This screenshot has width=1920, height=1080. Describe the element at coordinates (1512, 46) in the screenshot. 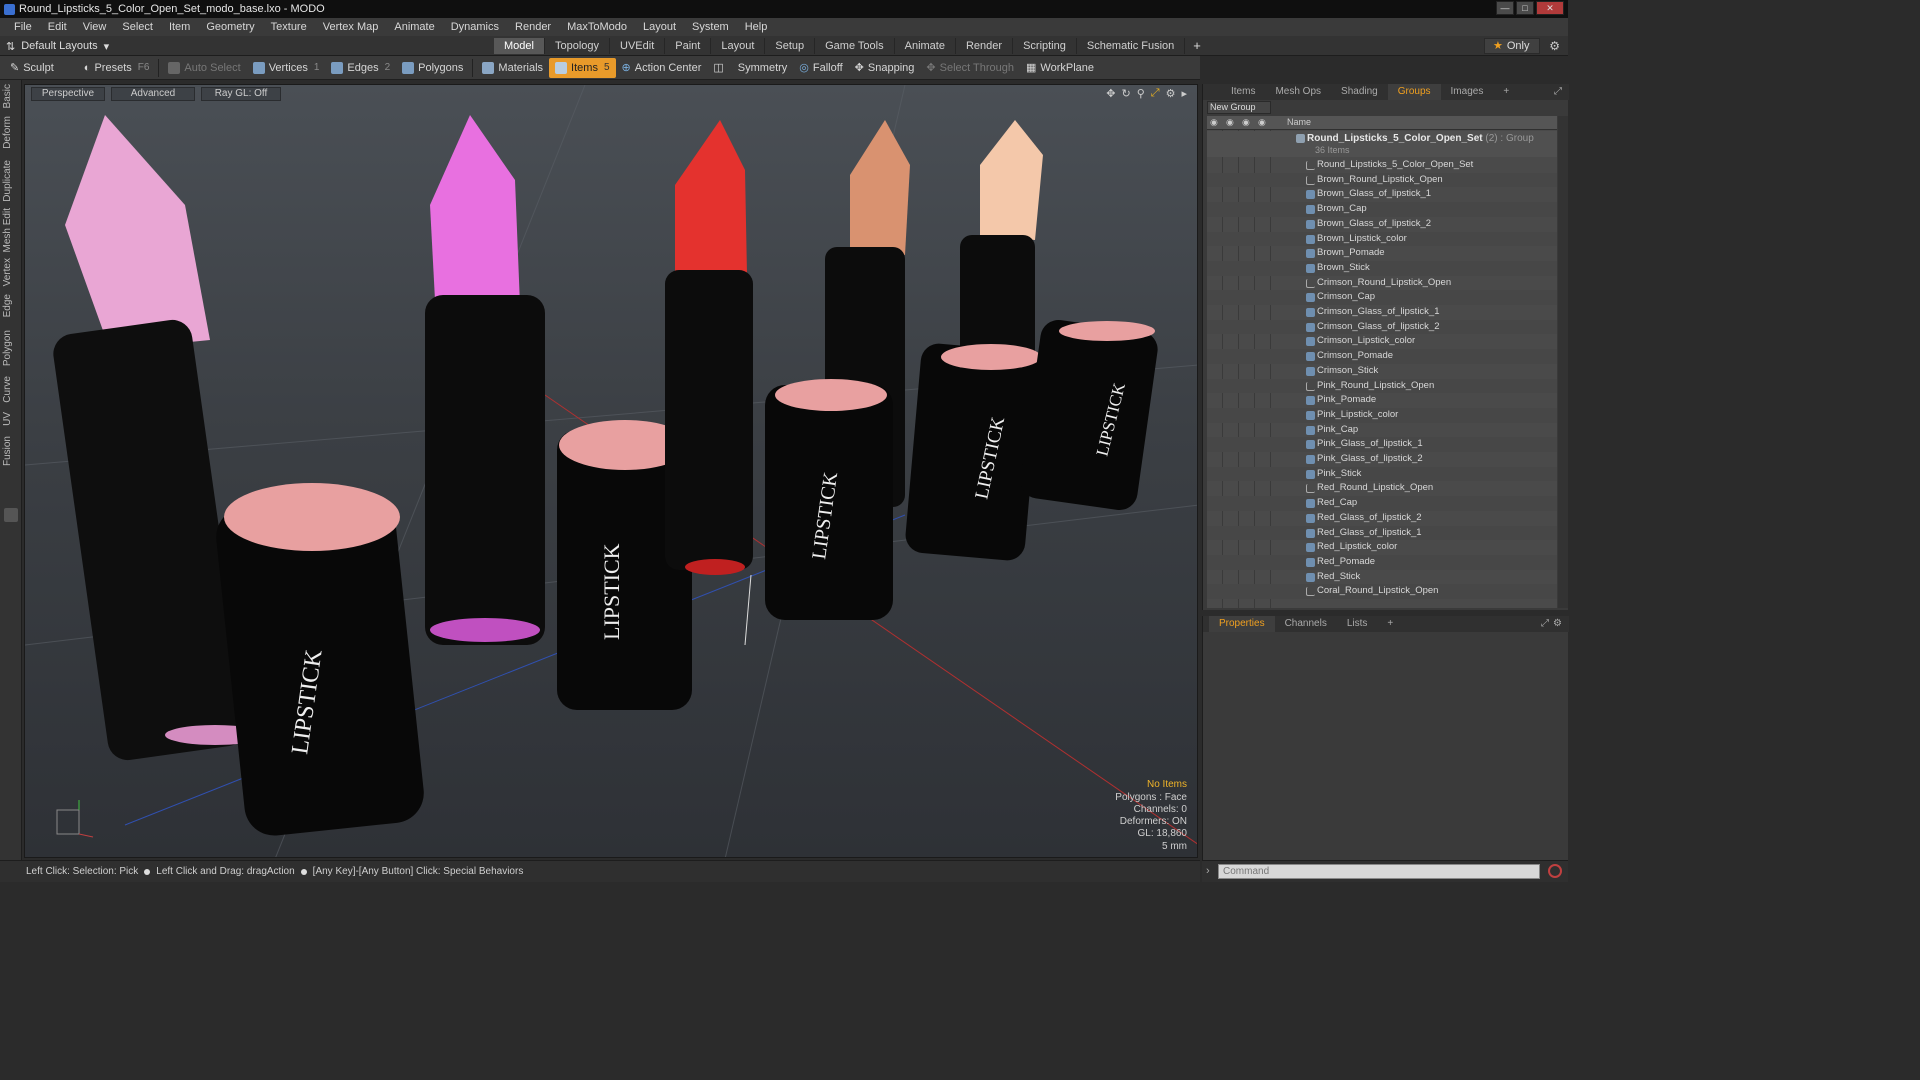

I see `only-button: ★ Only` at that location.